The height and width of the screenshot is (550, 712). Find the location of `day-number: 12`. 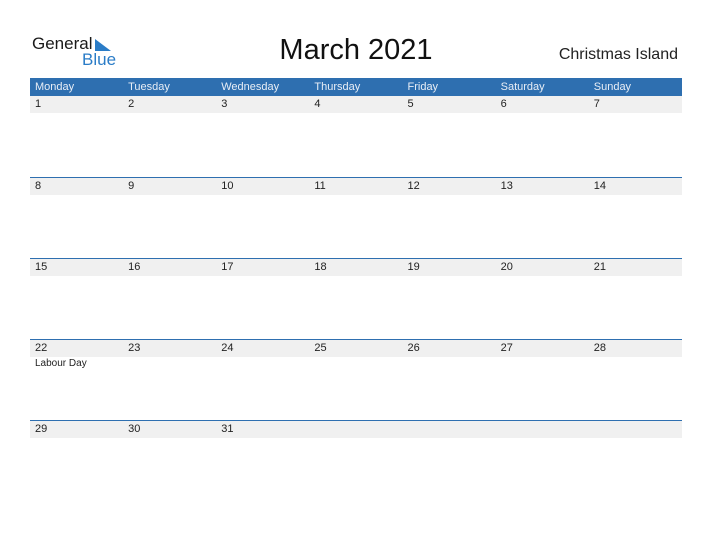

day-number: 12 is located at coordinates (413, 186).